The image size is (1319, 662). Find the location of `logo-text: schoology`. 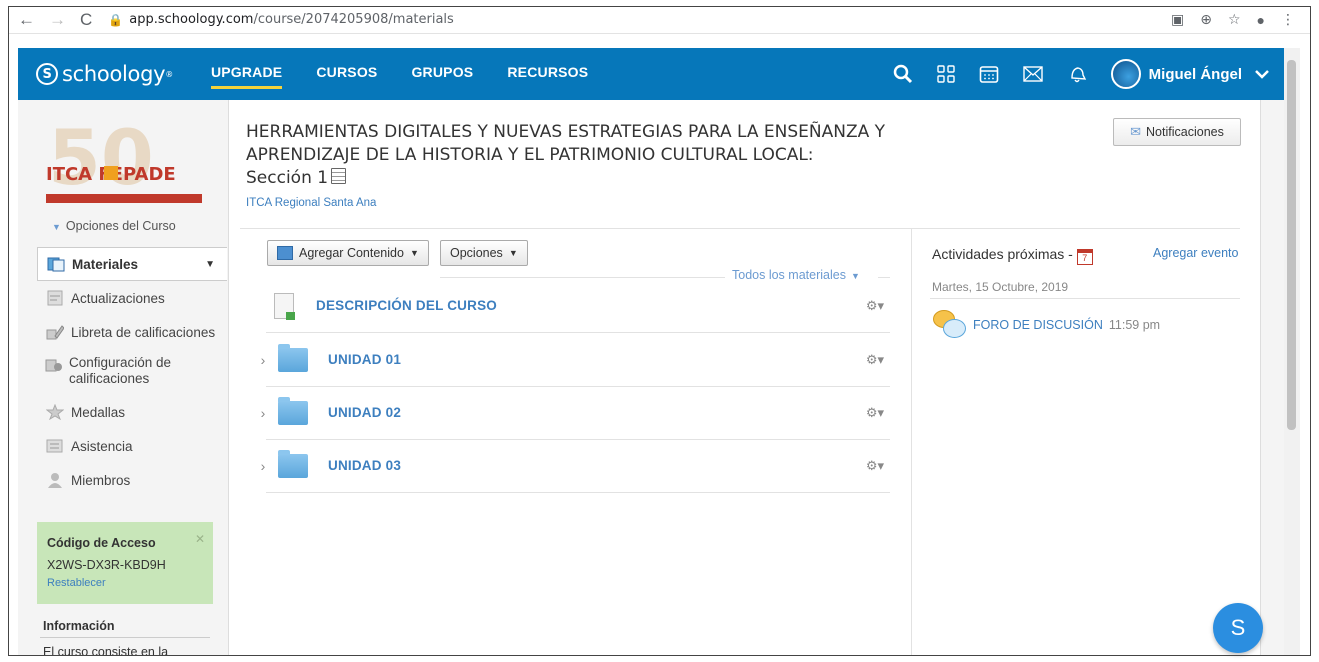

logo-text: schoology is located at coordinates (114, 74).